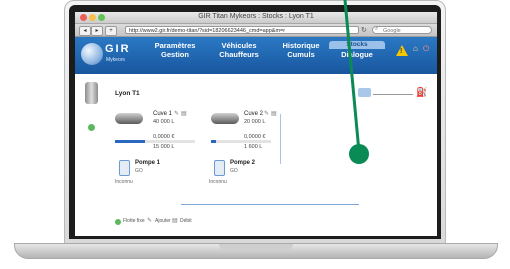  Describe the element at coordinates (352, 76) in the screenshot. I see `annotation-pointer-line` at that location.